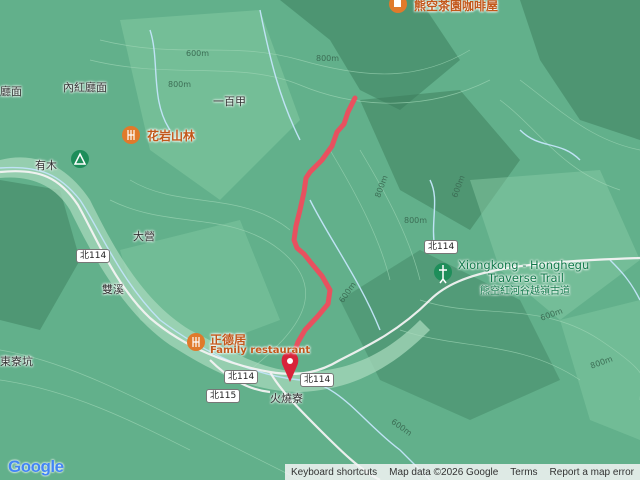 The image size is (640, 480). What do you see at coordinates (286, 398) in the screenshot?
I see `huoshaoliao-label: 火燒寮` at bounding box center [286, 398].